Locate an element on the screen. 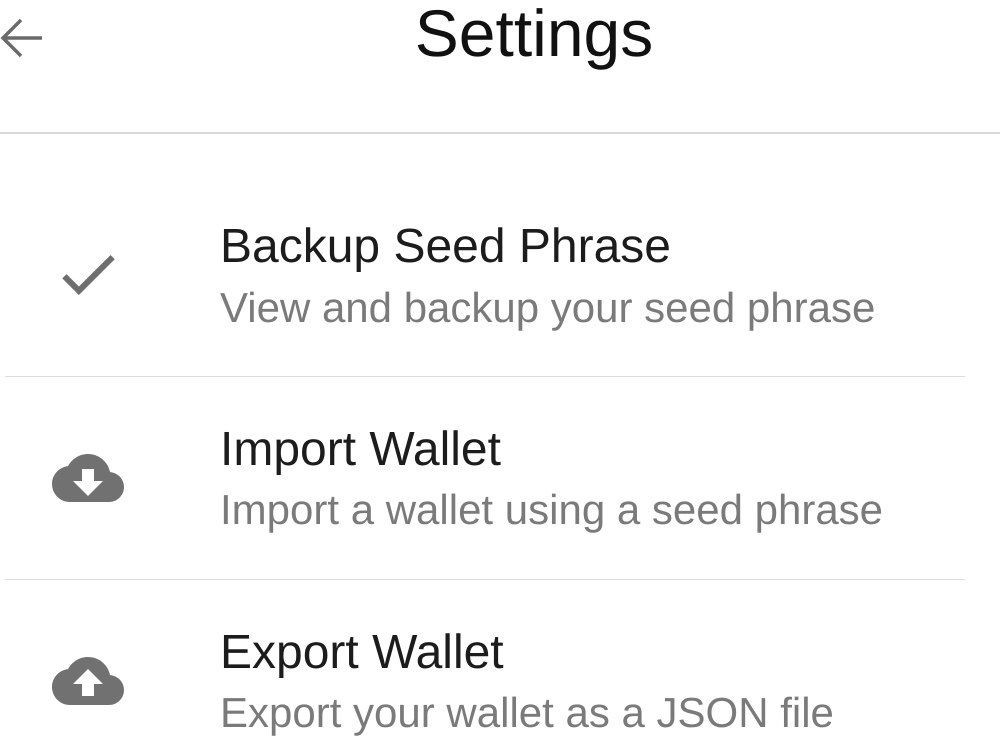 Image resolution: width=1000 pixels, height=750 pixels. back-button is located at coordinates (22, 38).